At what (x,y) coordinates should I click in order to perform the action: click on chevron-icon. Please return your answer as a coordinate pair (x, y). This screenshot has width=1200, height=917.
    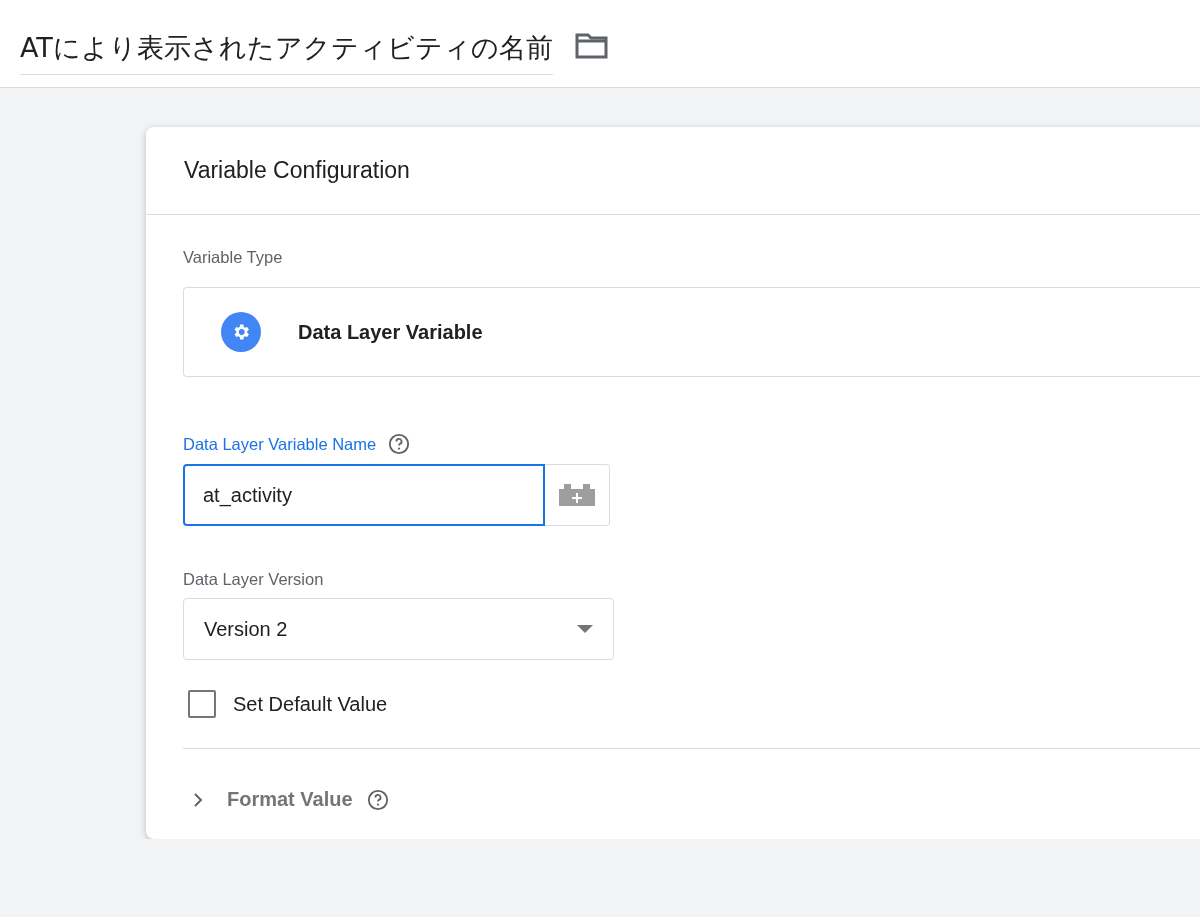
    Looking at the image, I should click on (198, 799).